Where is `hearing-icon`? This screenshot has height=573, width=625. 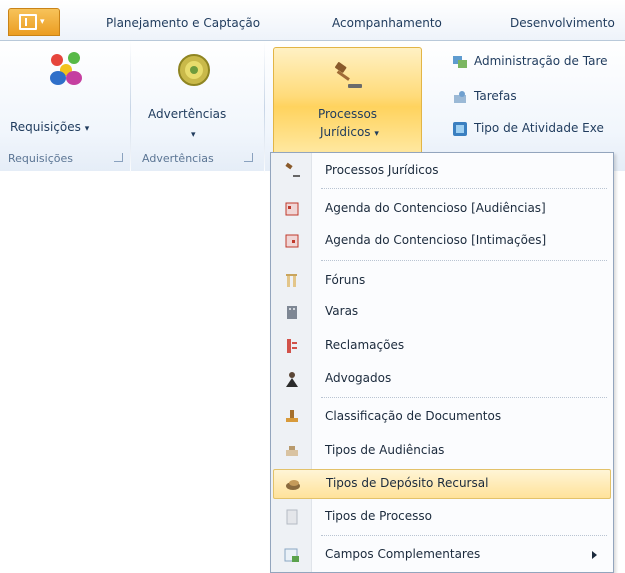 hearing-icon is located at coordinates (292, 451).